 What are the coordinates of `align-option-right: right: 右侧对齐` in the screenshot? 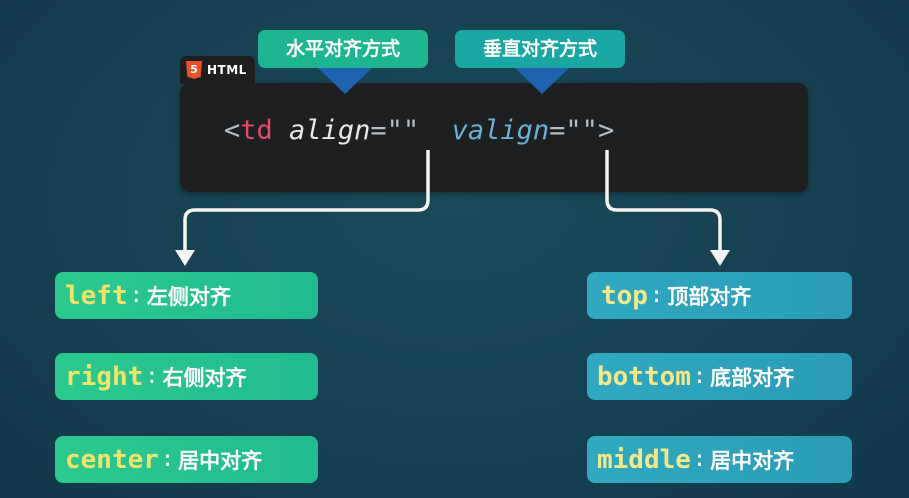 It's located at (186, 376).